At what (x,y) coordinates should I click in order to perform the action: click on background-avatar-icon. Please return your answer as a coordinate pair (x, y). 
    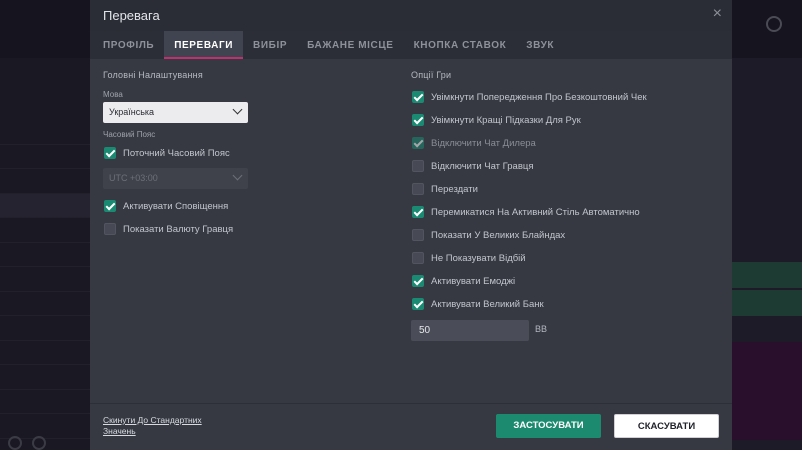
    Looking at the image, I should click on (774, 24).